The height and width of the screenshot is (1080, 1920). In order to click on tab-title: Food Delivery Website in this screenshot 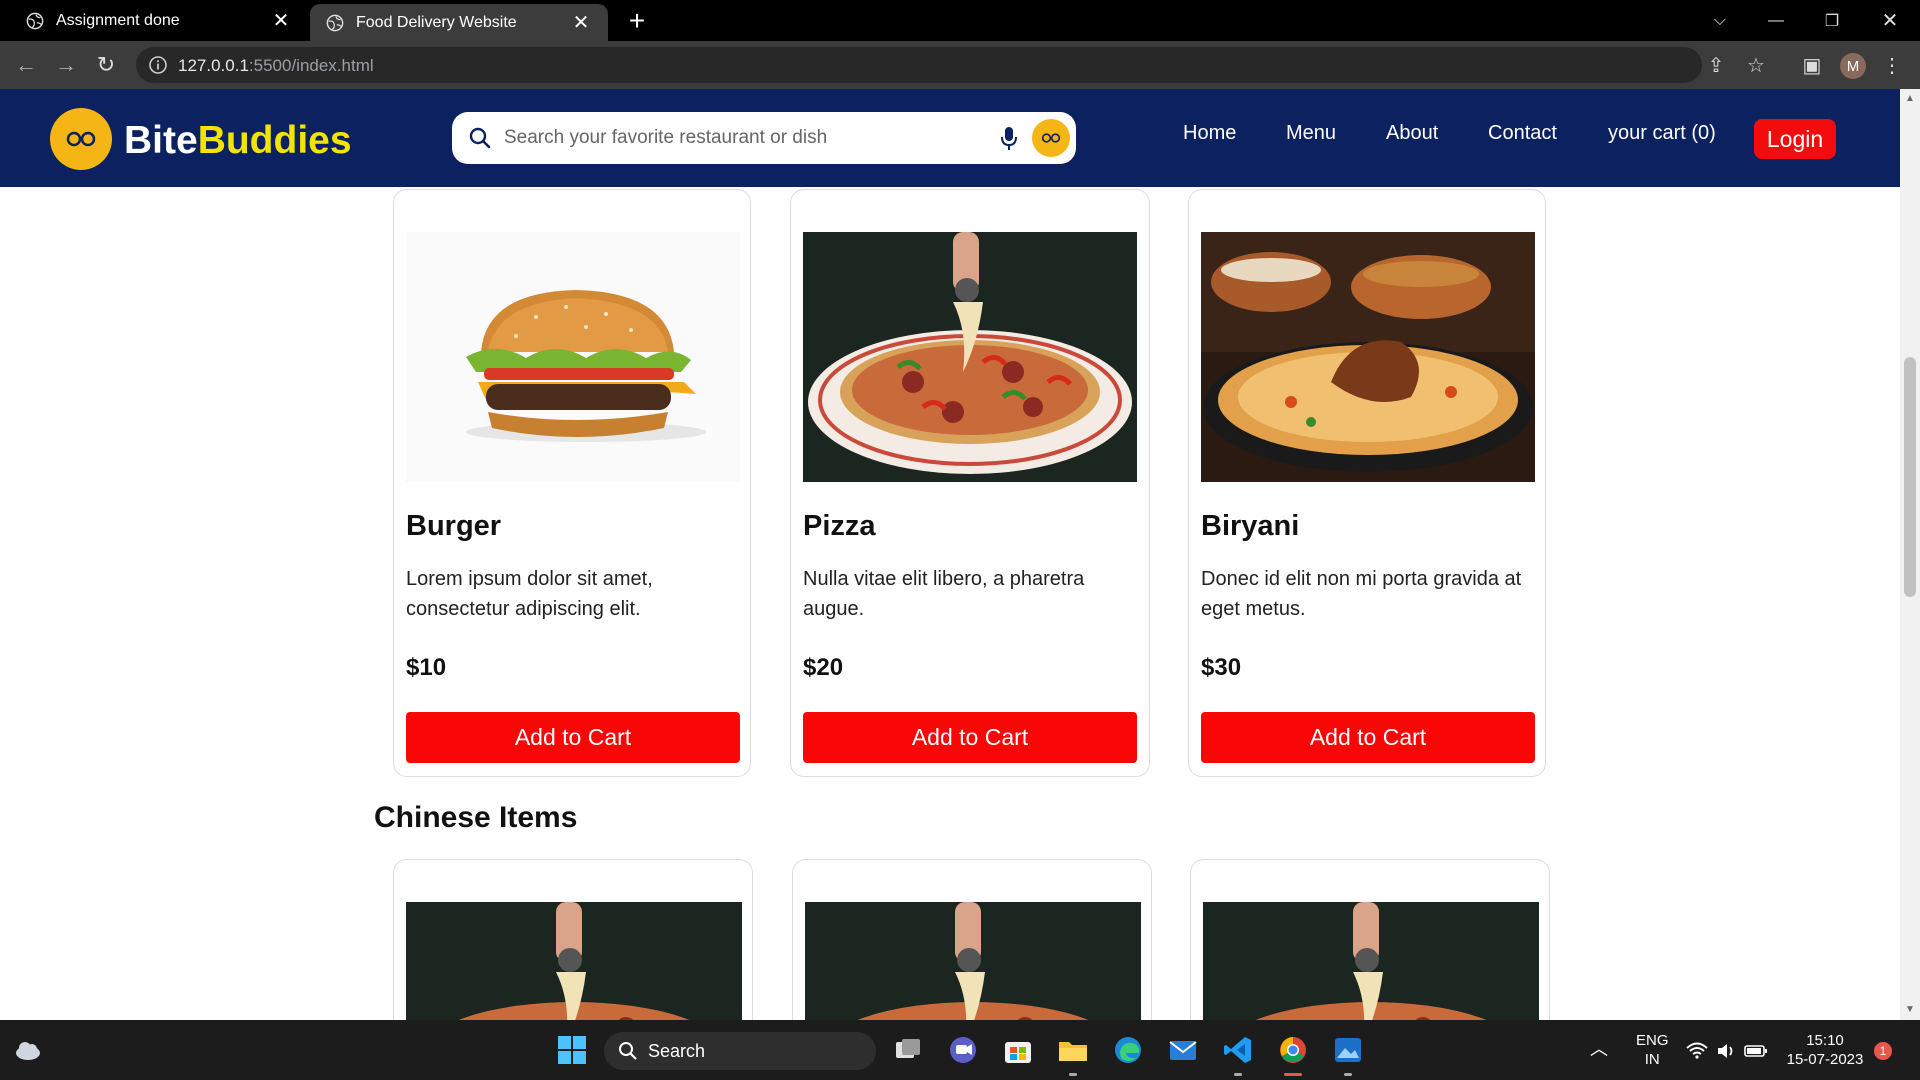, I will do `click(436, 22)`.